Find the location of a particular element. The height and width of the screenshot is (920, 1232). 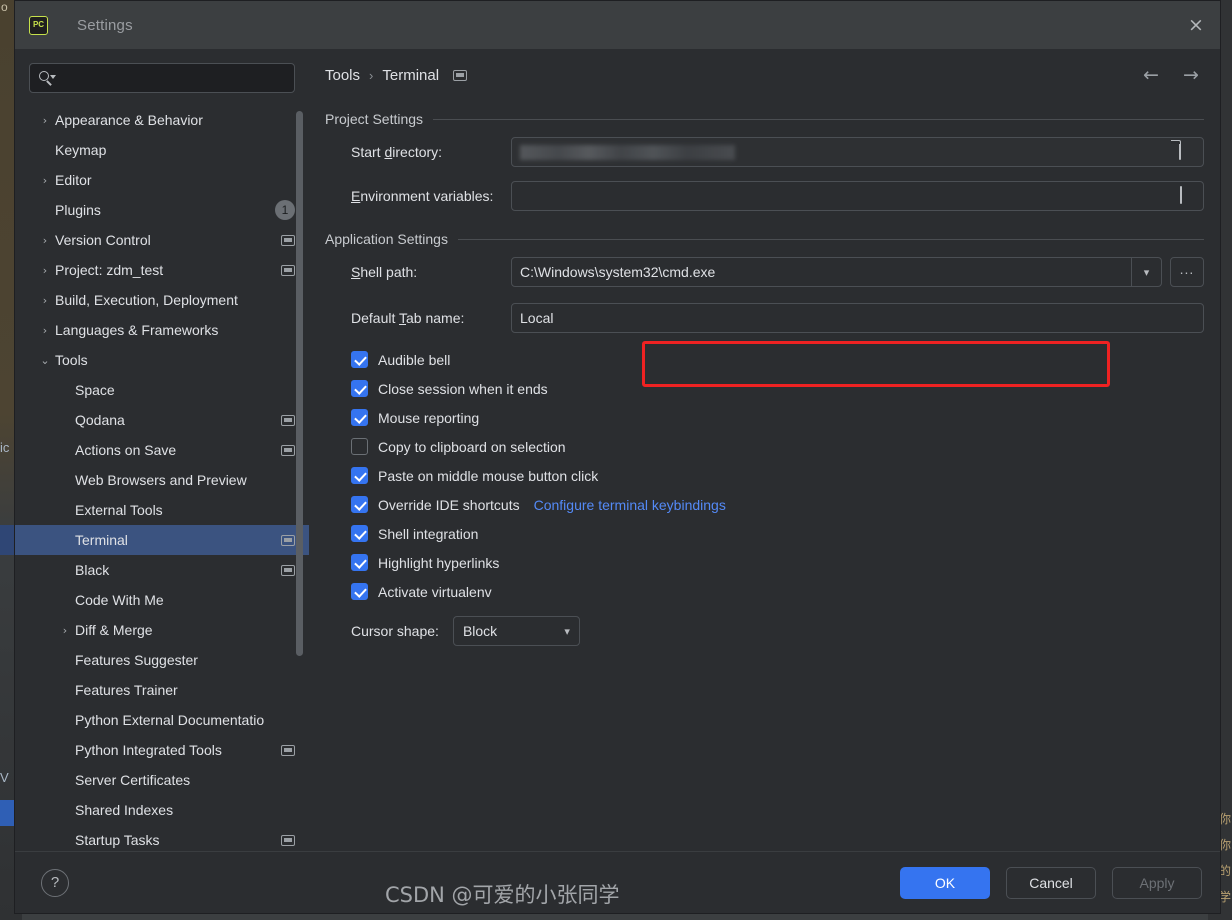

application-settings-group-header: Application Settings is located at coordinates (764, 239).